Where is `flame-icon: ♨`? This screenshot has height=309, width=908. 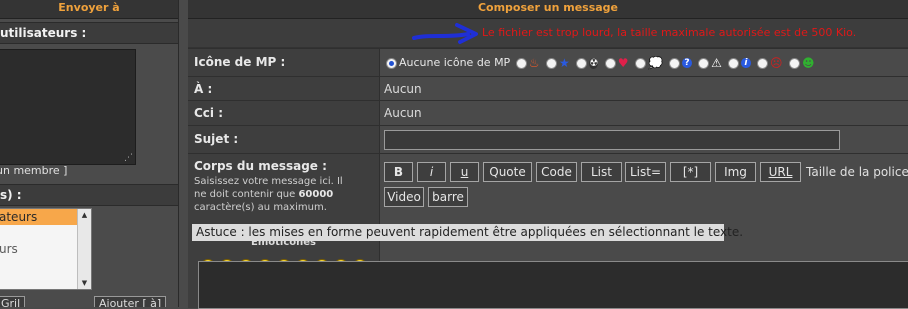
flame-icon: ♨ is located at coordinates (534, 63).